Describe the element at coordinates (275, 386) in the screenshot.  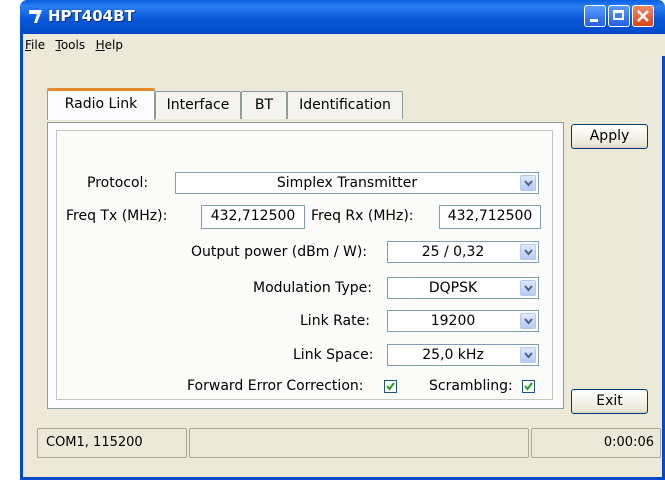
I see `fec-label: Forward Error Correction:` at that location.